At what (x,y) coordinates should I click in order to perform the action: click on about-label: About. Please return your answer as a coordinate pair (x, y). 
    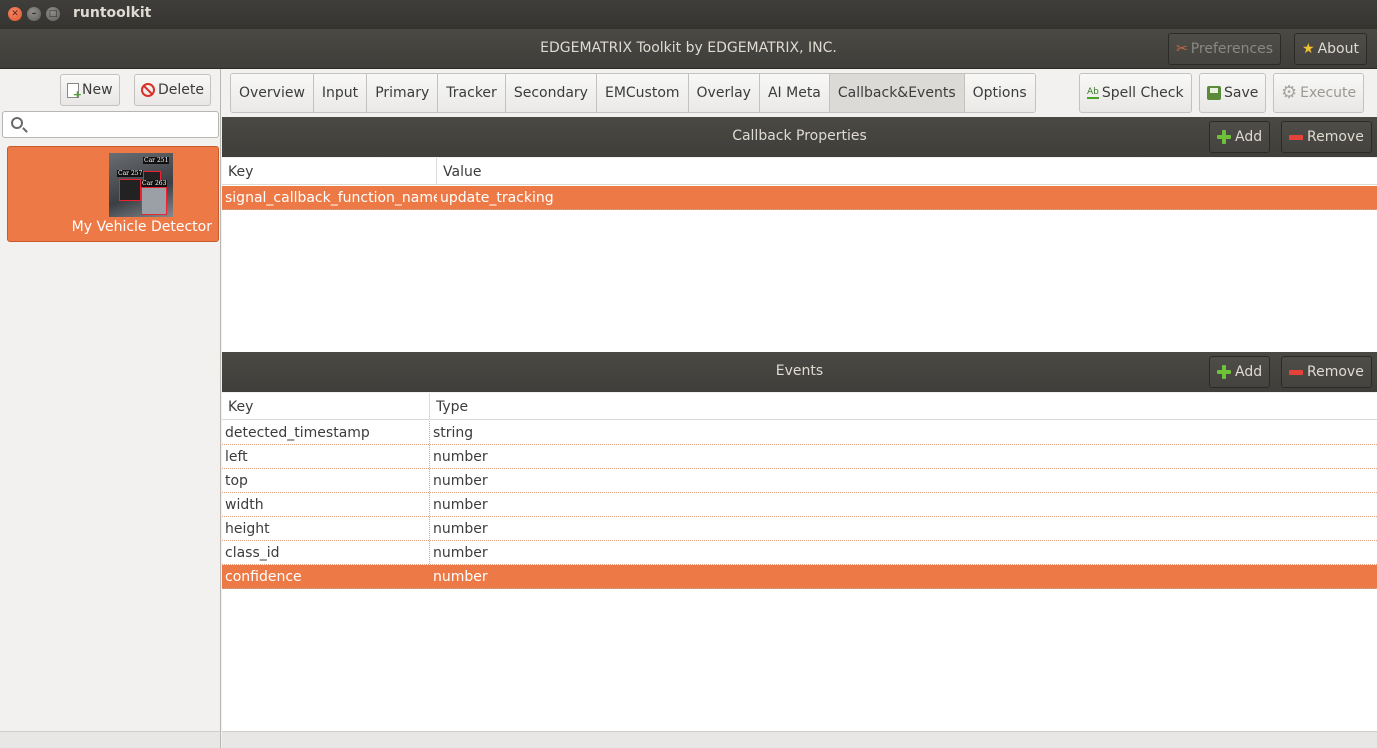
    Looking at the image, I should click on (1338, 49).